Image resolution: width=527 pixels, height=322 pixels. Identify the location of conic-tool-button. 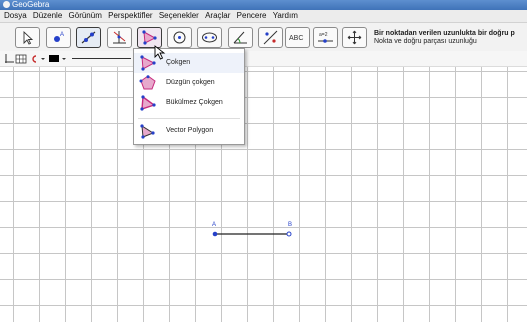
(209, 37).